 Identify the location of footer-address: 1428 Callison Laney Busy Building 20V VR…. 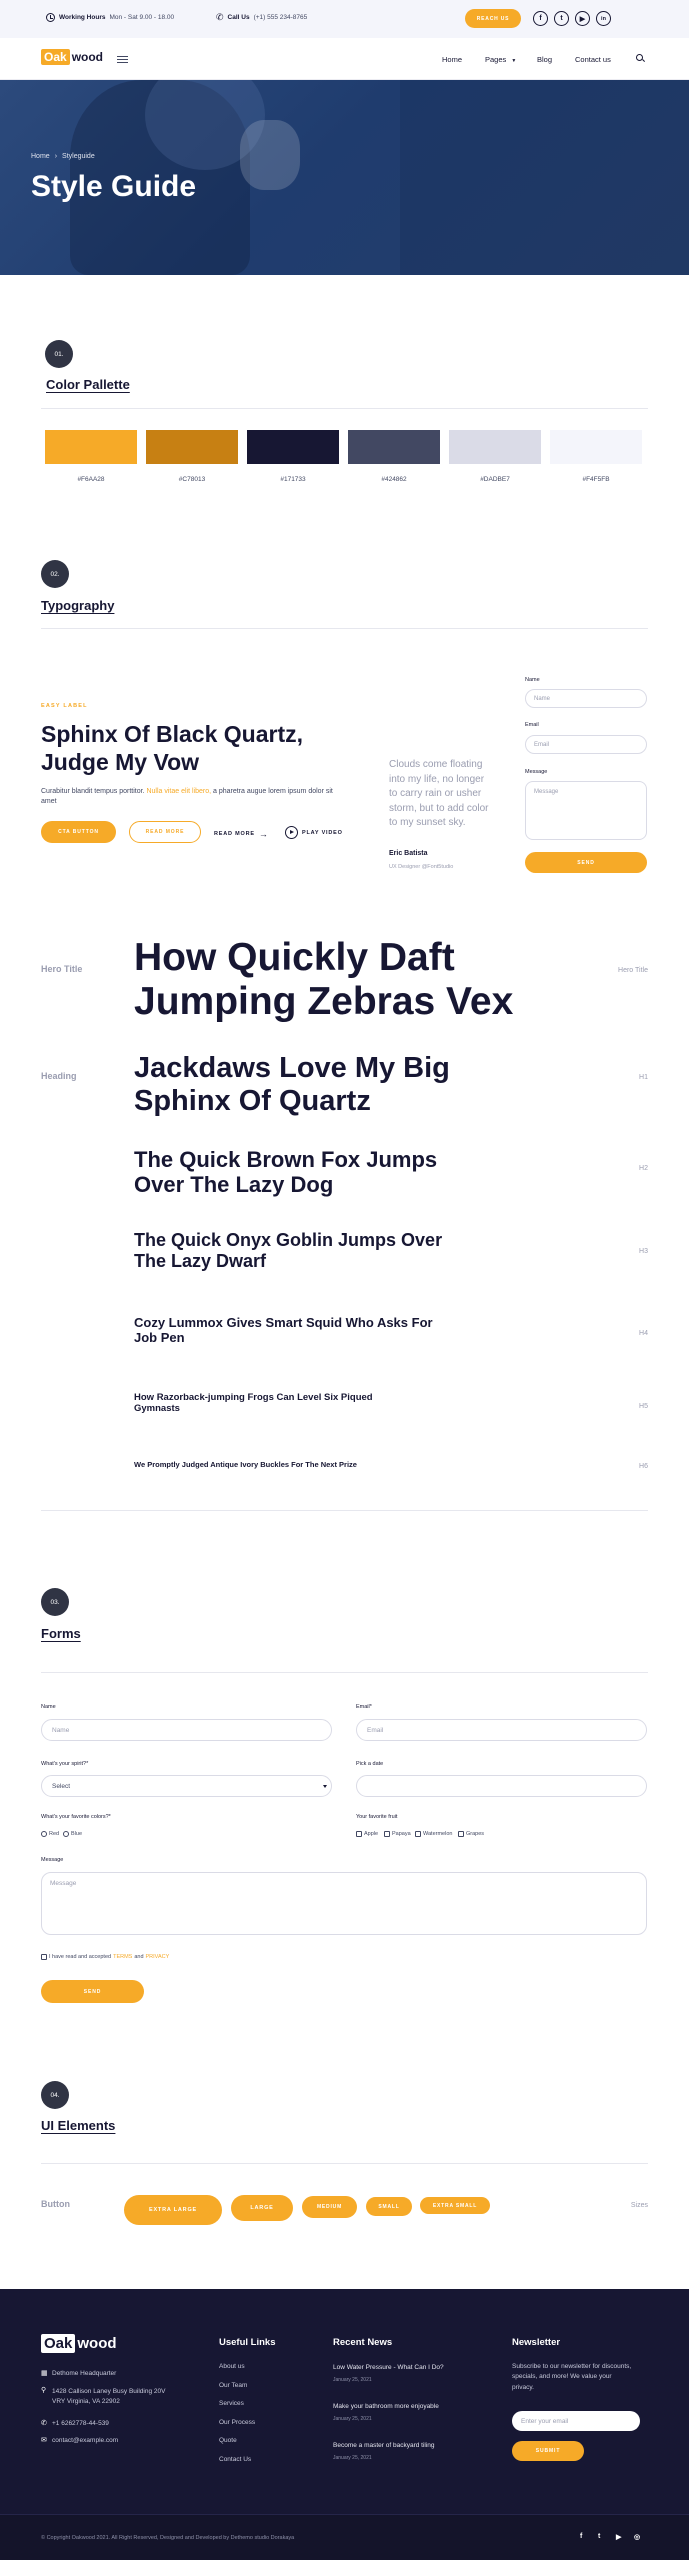
(109, 2396).